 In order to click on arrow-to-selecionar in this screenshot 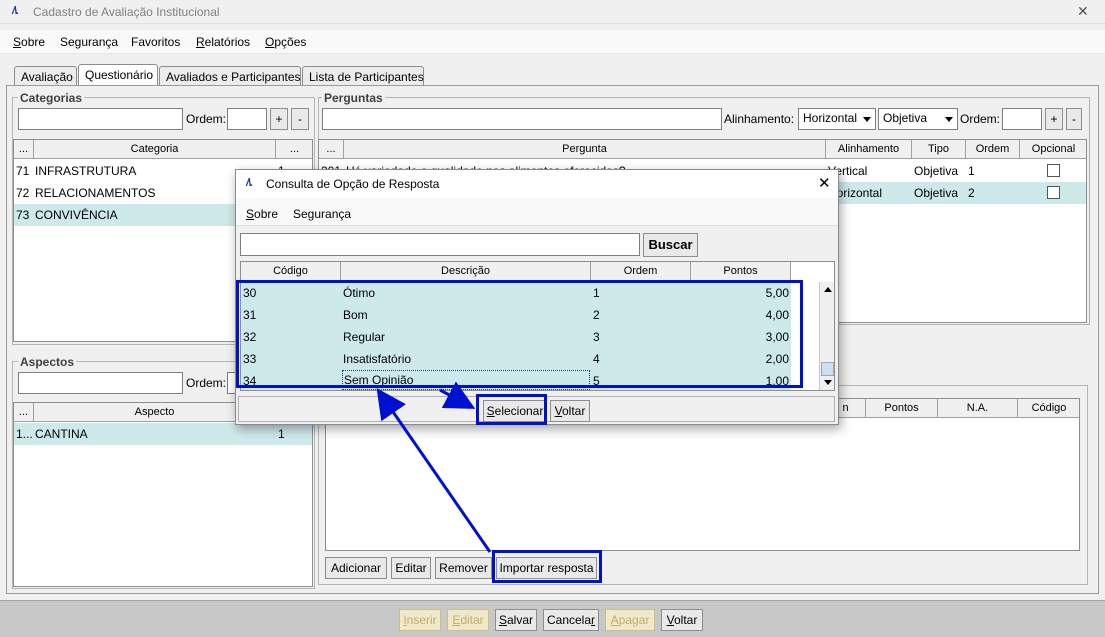, I will do `click(457, 395)`.